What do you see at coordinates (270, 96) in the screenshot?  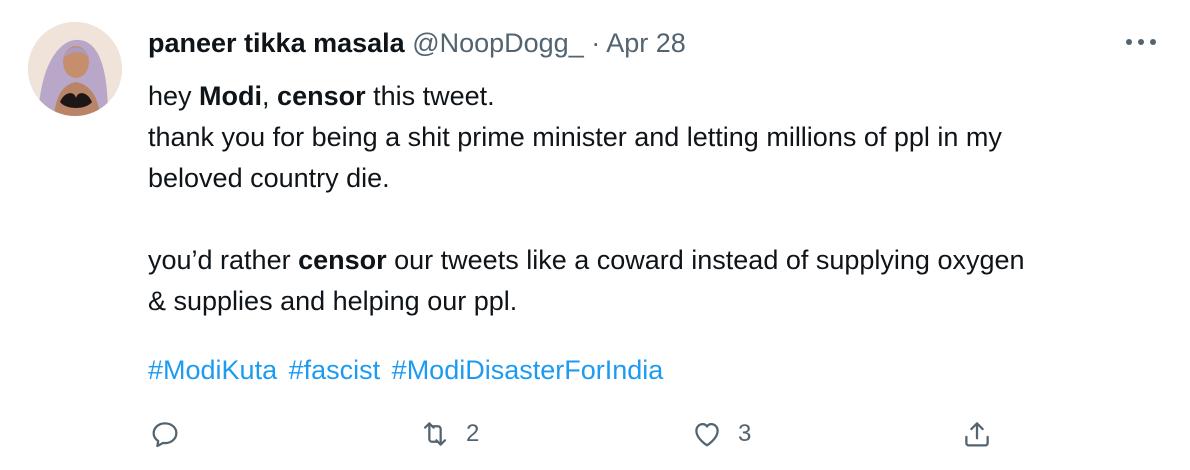 I see `text-segment: ,` at bounding box center [270, 96].